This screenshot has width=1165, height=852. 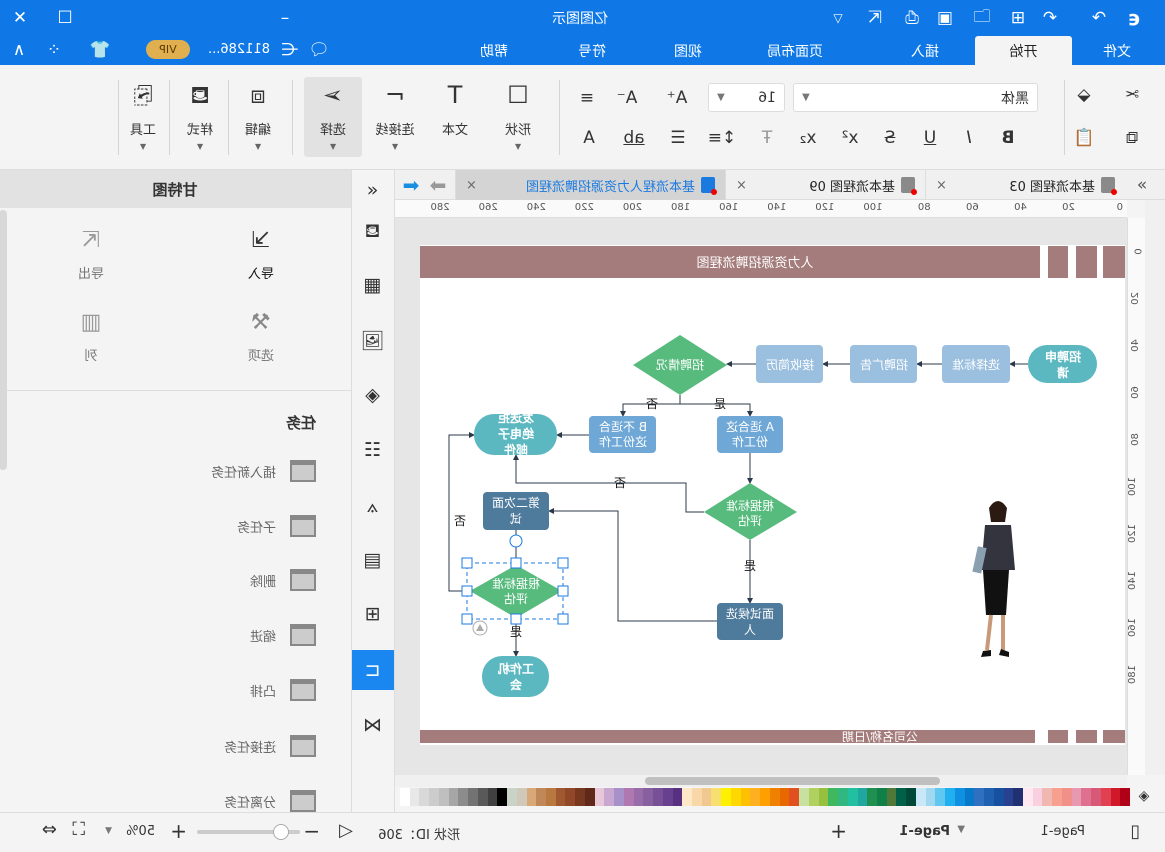 I want to click on task-indent: 缩进, so click(x=175, y=635).